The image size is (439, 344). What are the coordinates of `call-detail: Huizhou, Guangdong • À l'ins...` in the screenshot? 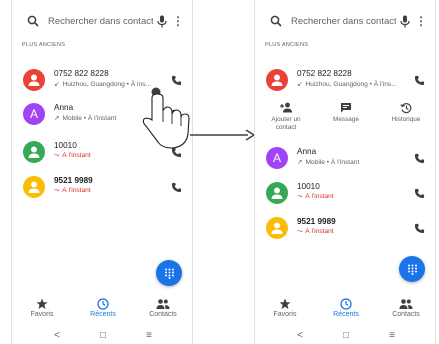 It's located at (351, 84).